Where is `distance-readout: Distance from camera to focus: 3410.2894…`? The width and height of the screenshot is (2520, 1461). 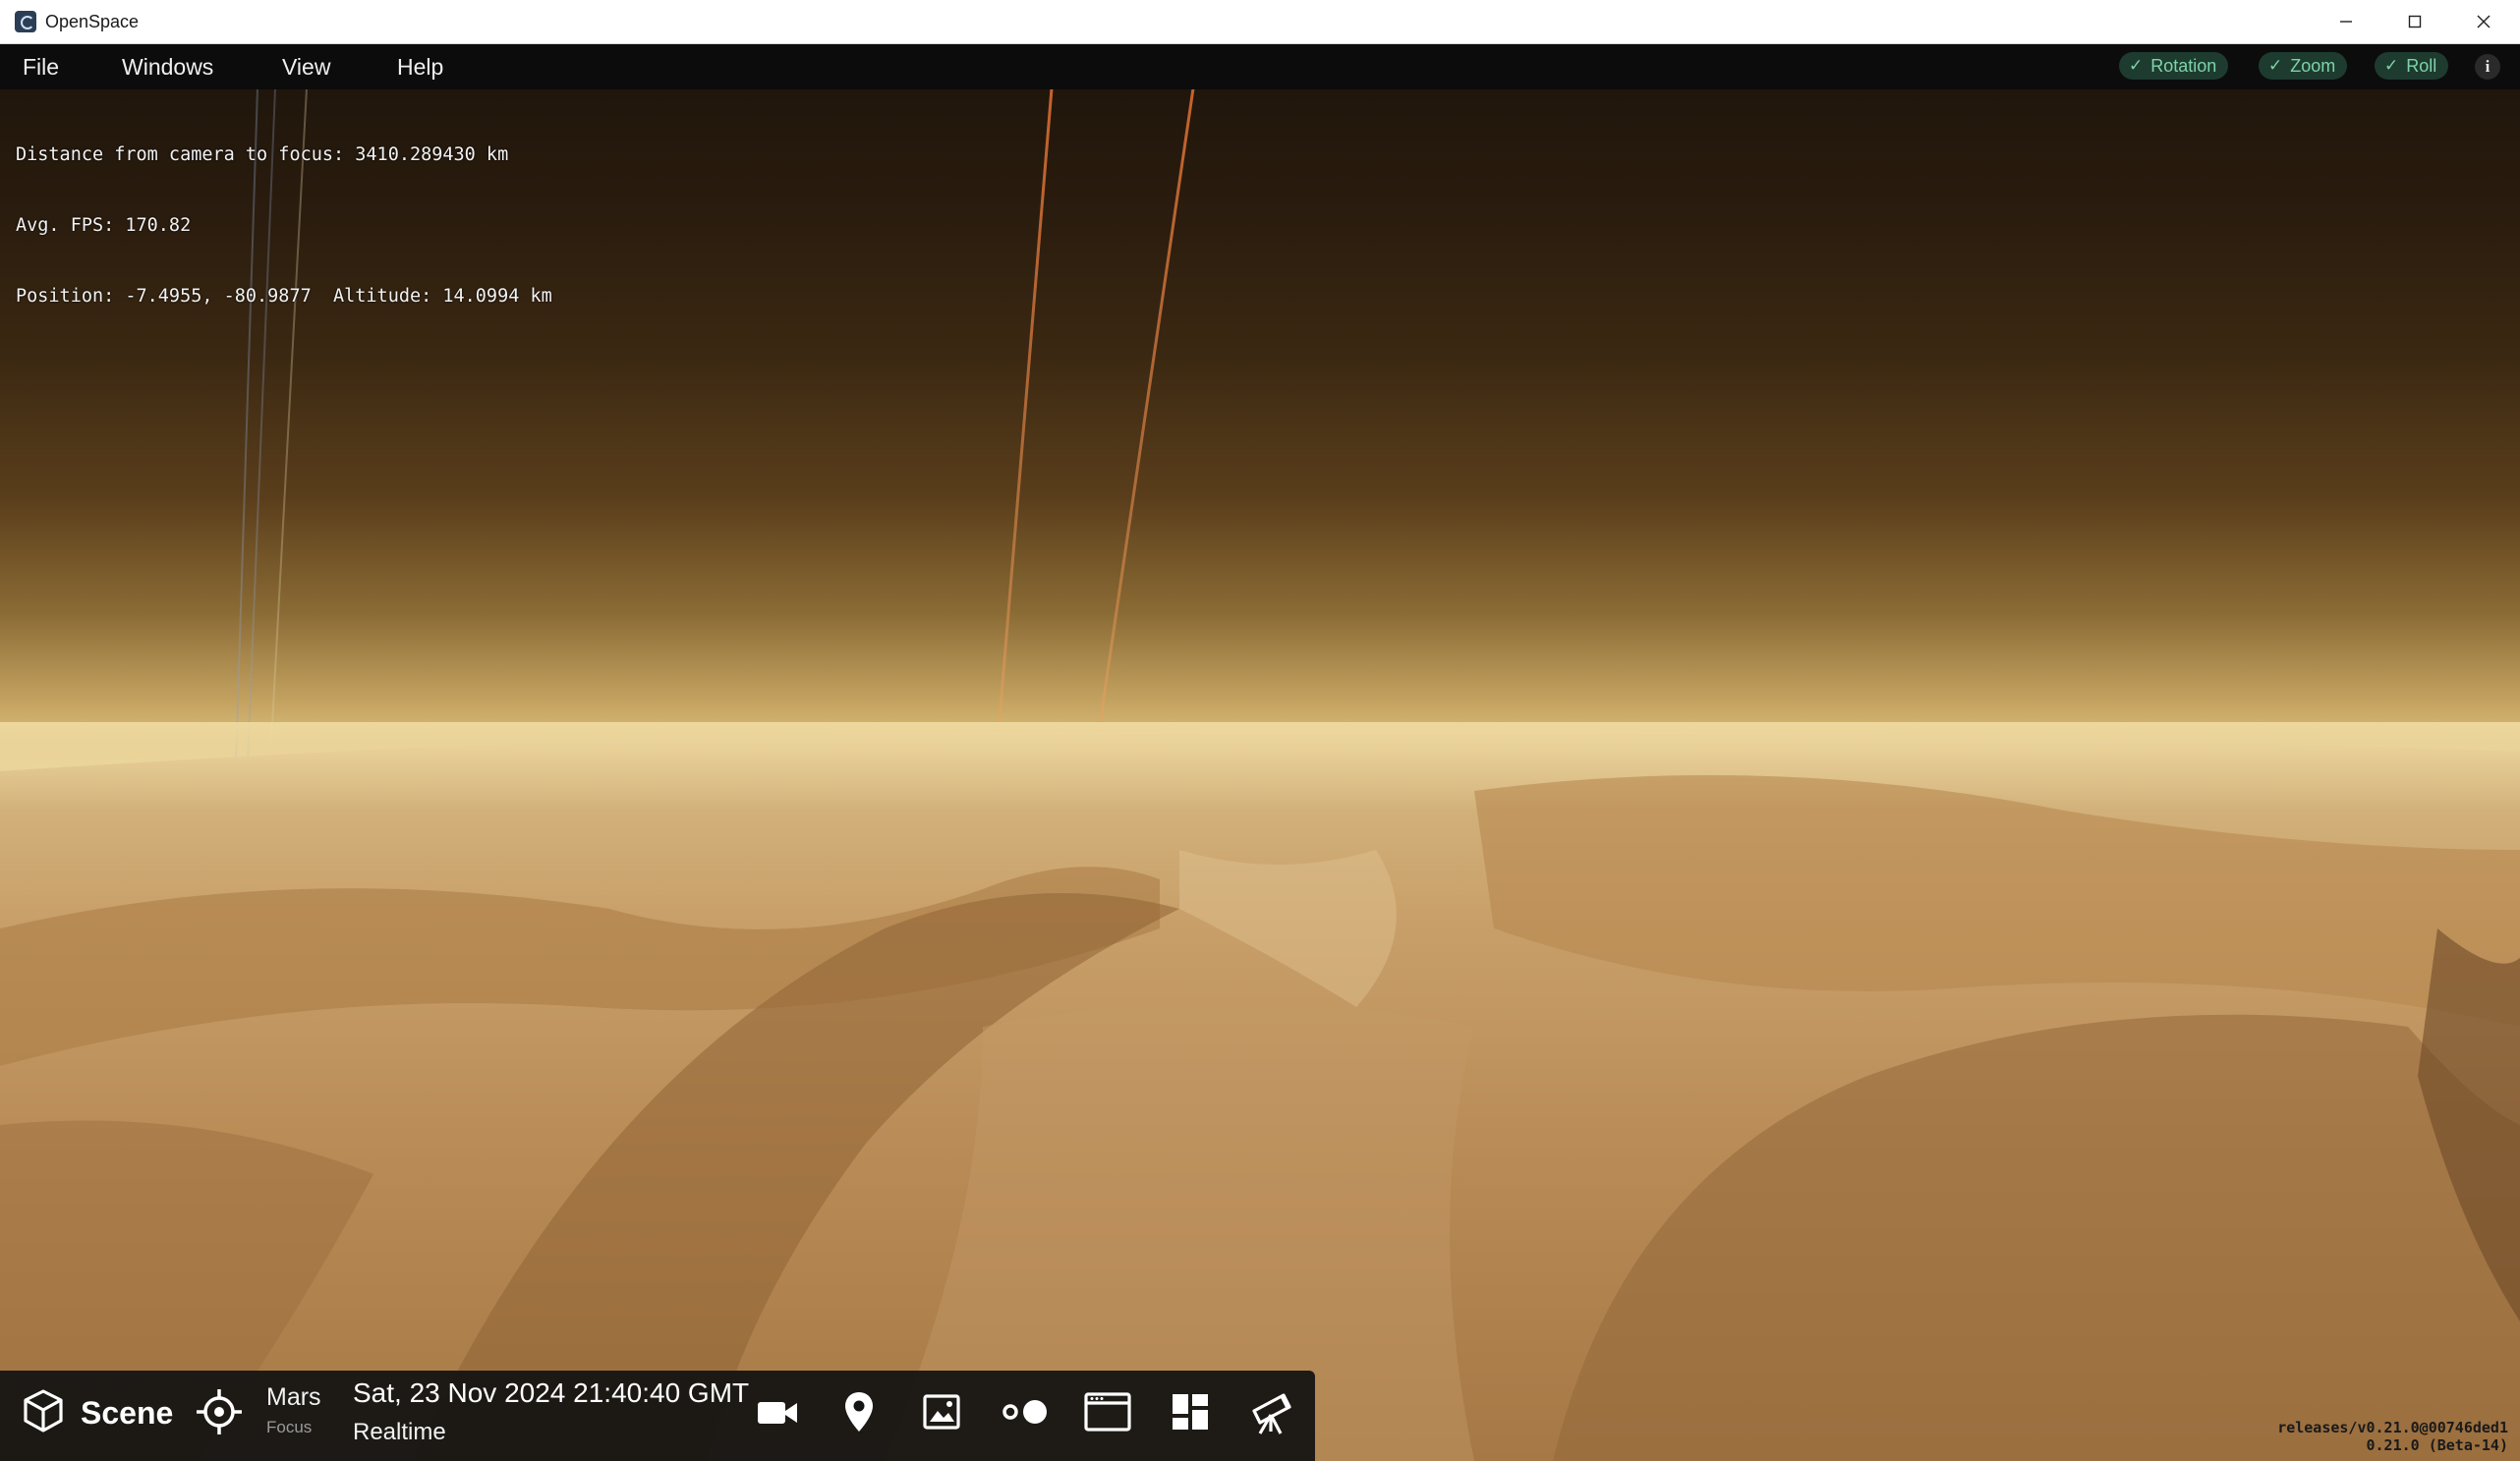
distance-readout: Distance from camera to focus: 3410.2894… is located at coordinates (262, 154).